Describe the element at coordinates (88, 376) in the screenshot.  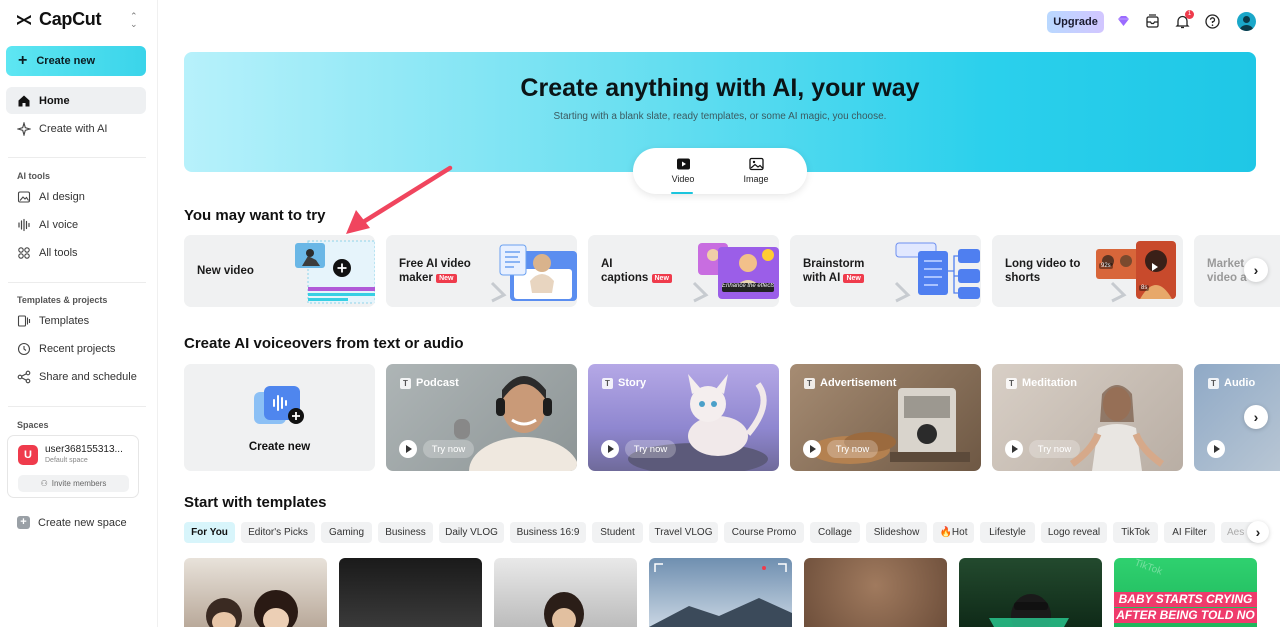
I see `sidebar-item-label: Share and schedule` at that location.